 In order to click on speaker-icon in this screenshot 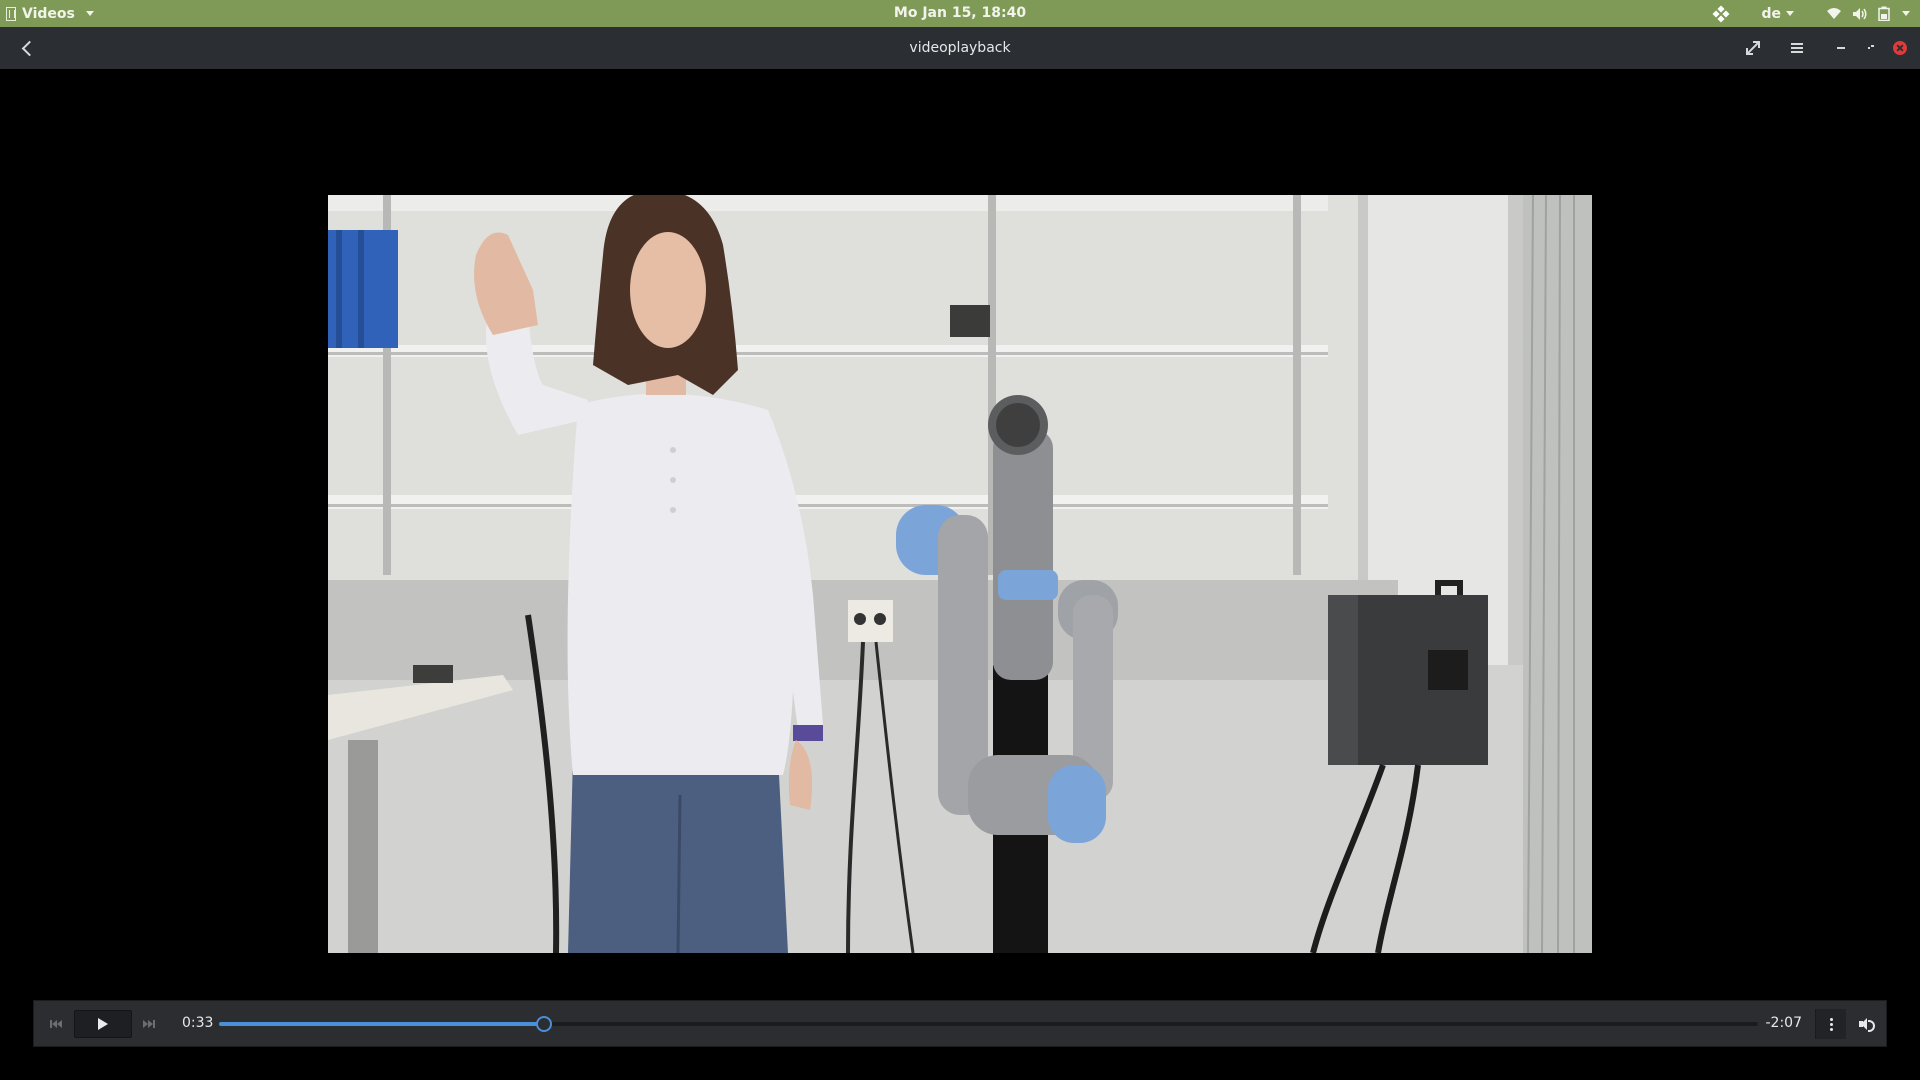, I will do `click(1866, 1025)`.